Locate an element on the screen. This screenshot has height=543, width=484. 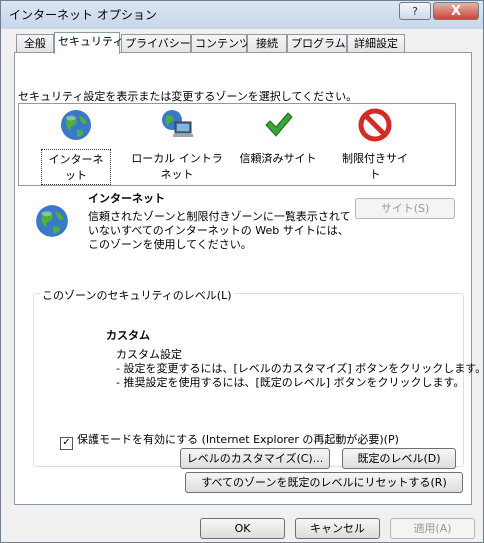
tab-general: 全般 is located at coordinates (35, 43).